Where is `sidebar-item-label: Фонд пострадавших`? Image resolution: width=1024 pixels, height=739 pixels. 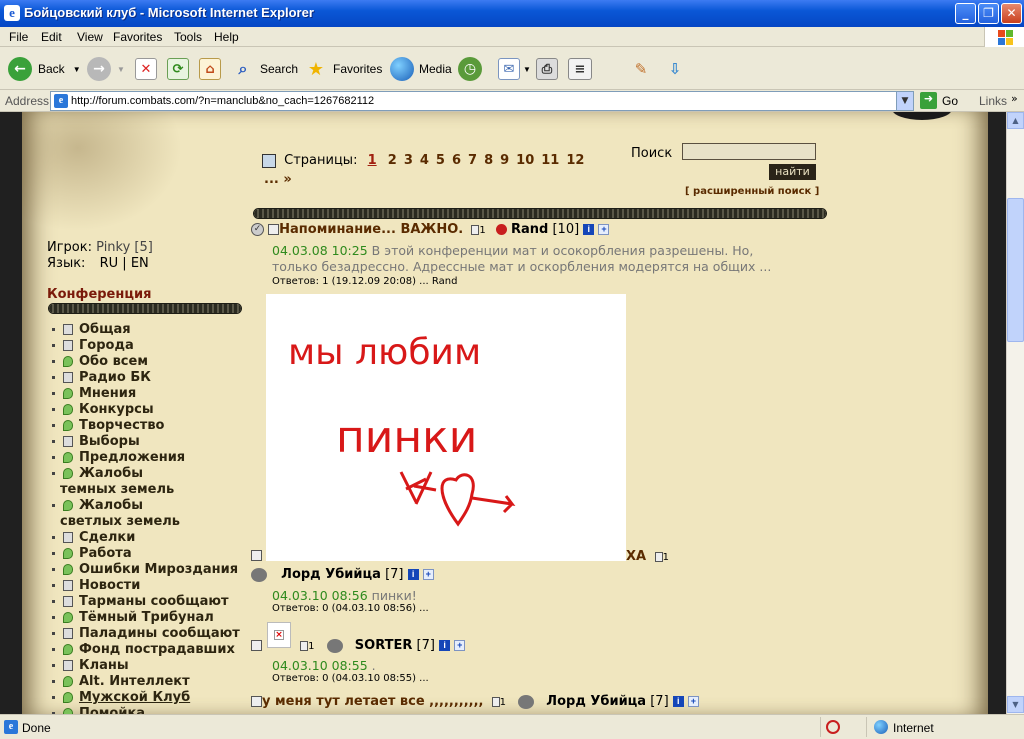
sidebar-item-label: Фонд пострадавших is located at coordinates (157, 649).